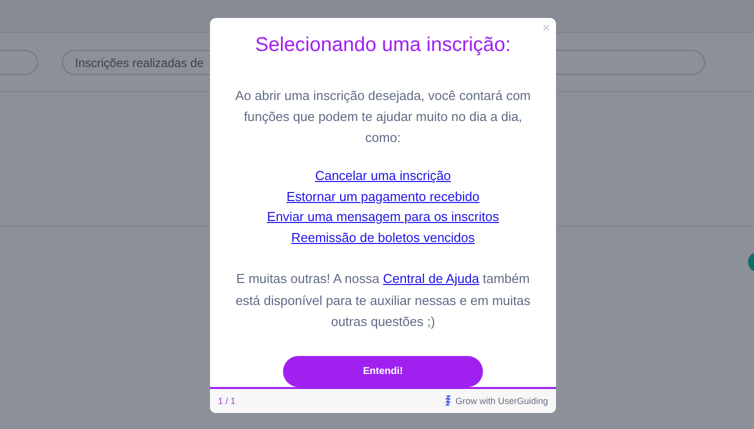  What do you see at coordinates (448, 400) in the screenshot?
I see `brand-logo-icon` at bounding box center [448, 400].